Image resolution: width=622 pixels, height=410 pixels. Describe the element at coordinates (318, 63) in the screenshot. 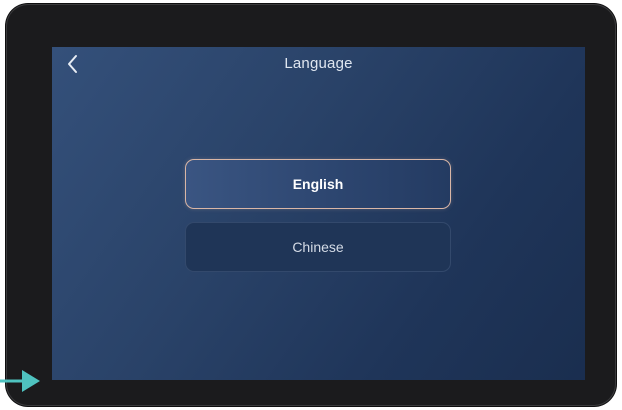

I see `page-title: Language` at that location.